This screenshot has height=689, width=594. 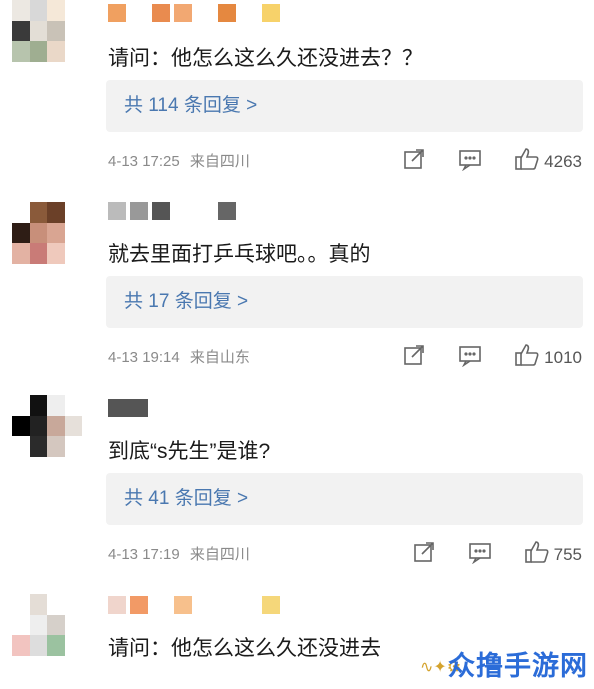 I want to click on comment-text: 到底“s先生”是谁?, so click(x=189, y=451).